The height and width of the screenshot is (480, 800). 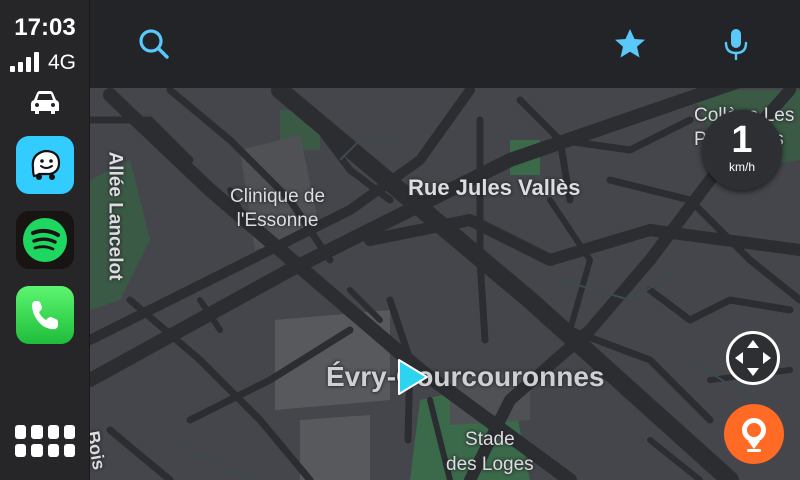 I want to click on star-icon, so click(x=630, y=44).